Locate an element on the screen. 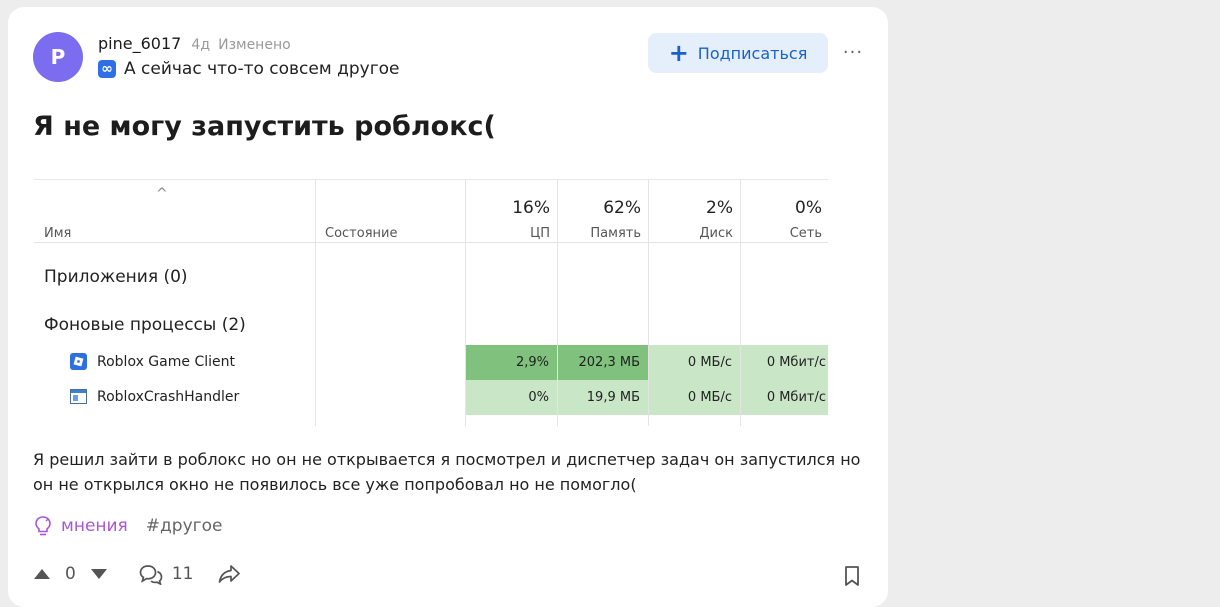 The height and width of the screenshot is (607, 1220). more-options-button: ··· is located at coordinates (853, 52).